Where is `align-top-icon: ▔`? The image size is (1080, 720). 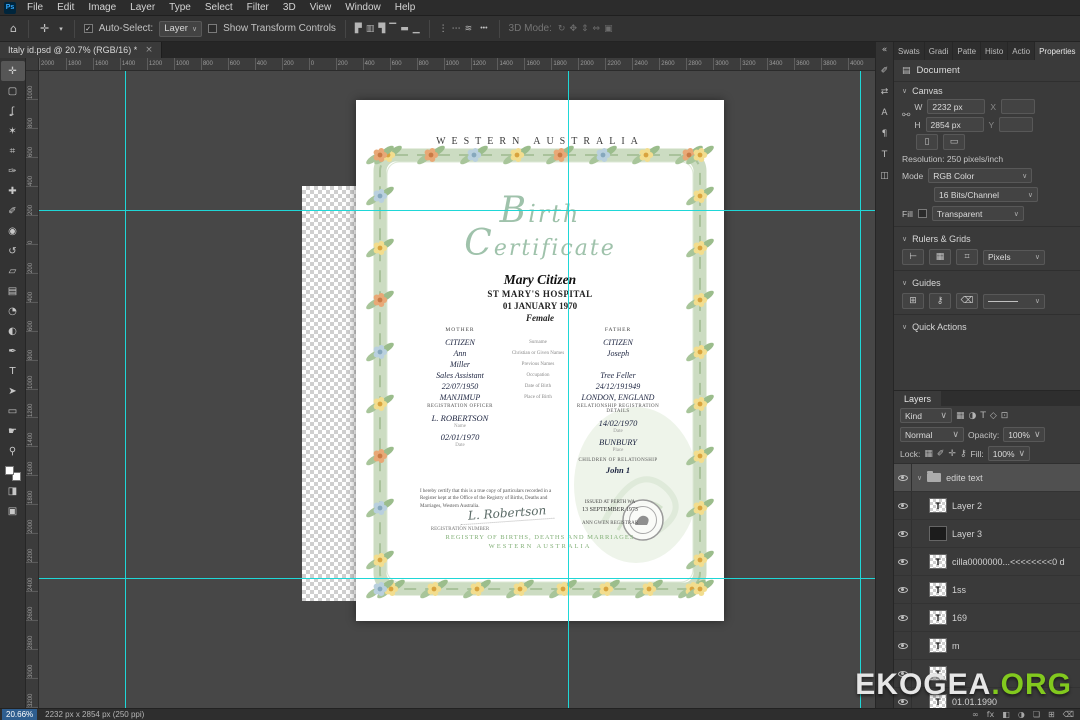
align-top-icon: ▔ is located at coordinates (392, 29).